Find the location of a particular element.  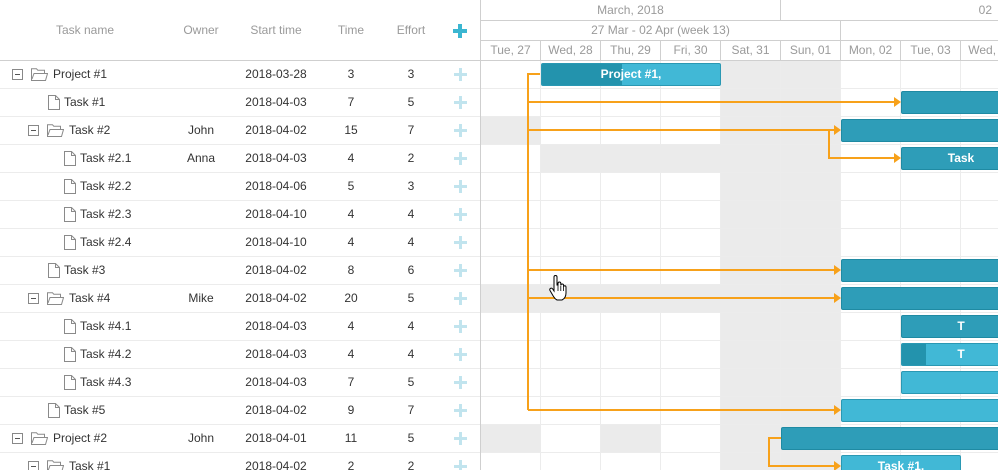

task-start-time: 2018-04-02 is located at coordinates (276, 130).